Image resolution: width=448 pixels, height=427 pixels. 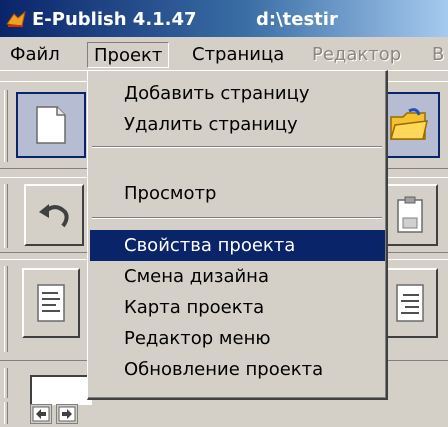 I want to click on paste-button, so click(x=410, y=215).